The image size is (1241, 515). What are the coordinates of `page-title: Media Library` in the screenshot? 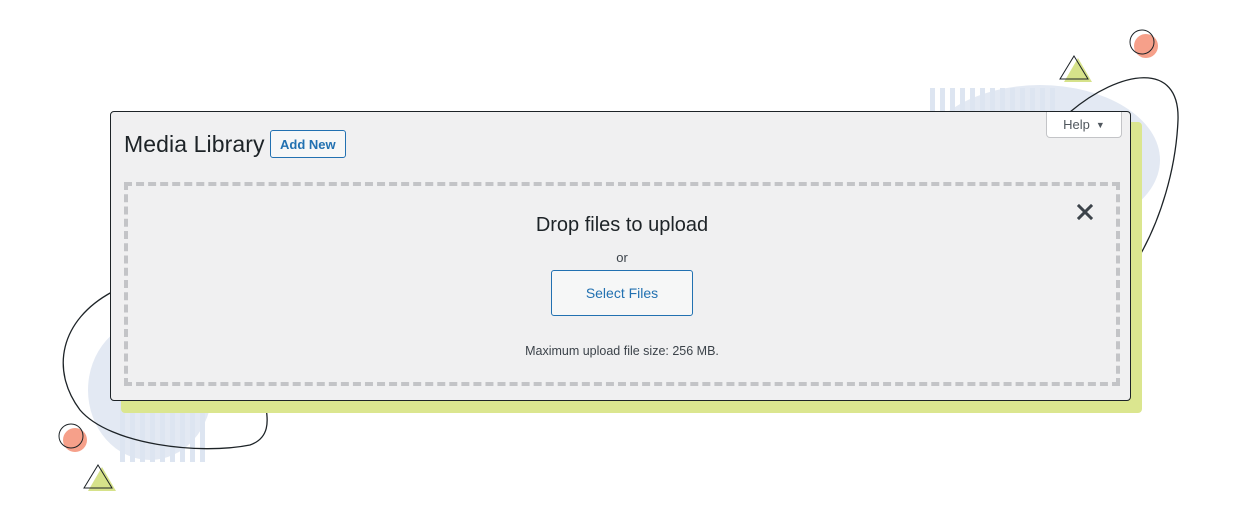 It's located at (194, 144).